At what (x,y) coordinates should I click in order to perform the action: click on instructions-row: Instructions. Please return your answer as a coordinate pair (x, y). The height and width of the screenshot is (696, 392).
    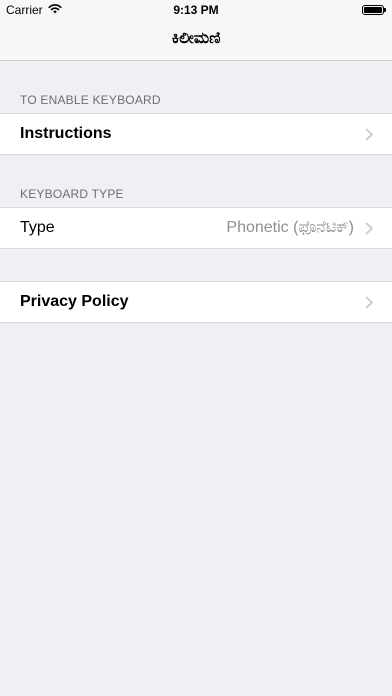
    Looking at the image, I should click on (196, 134).